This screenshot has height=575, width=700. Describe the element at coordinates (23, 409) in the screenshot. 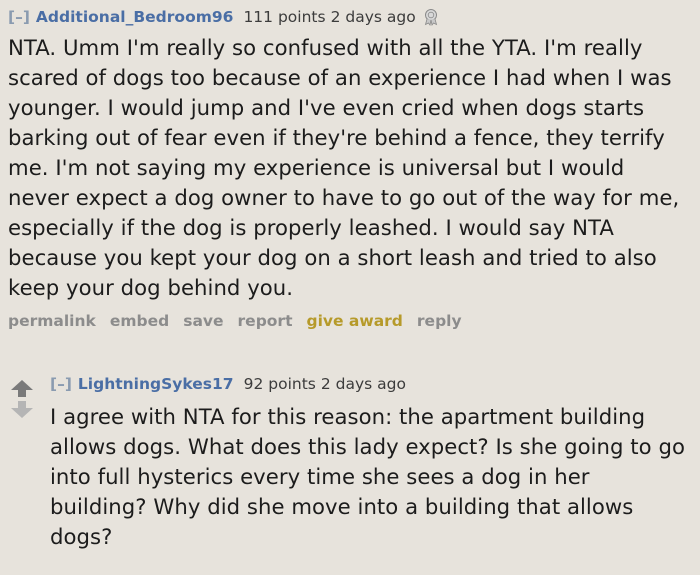

I see `downvote-arrow-icon` at that location.